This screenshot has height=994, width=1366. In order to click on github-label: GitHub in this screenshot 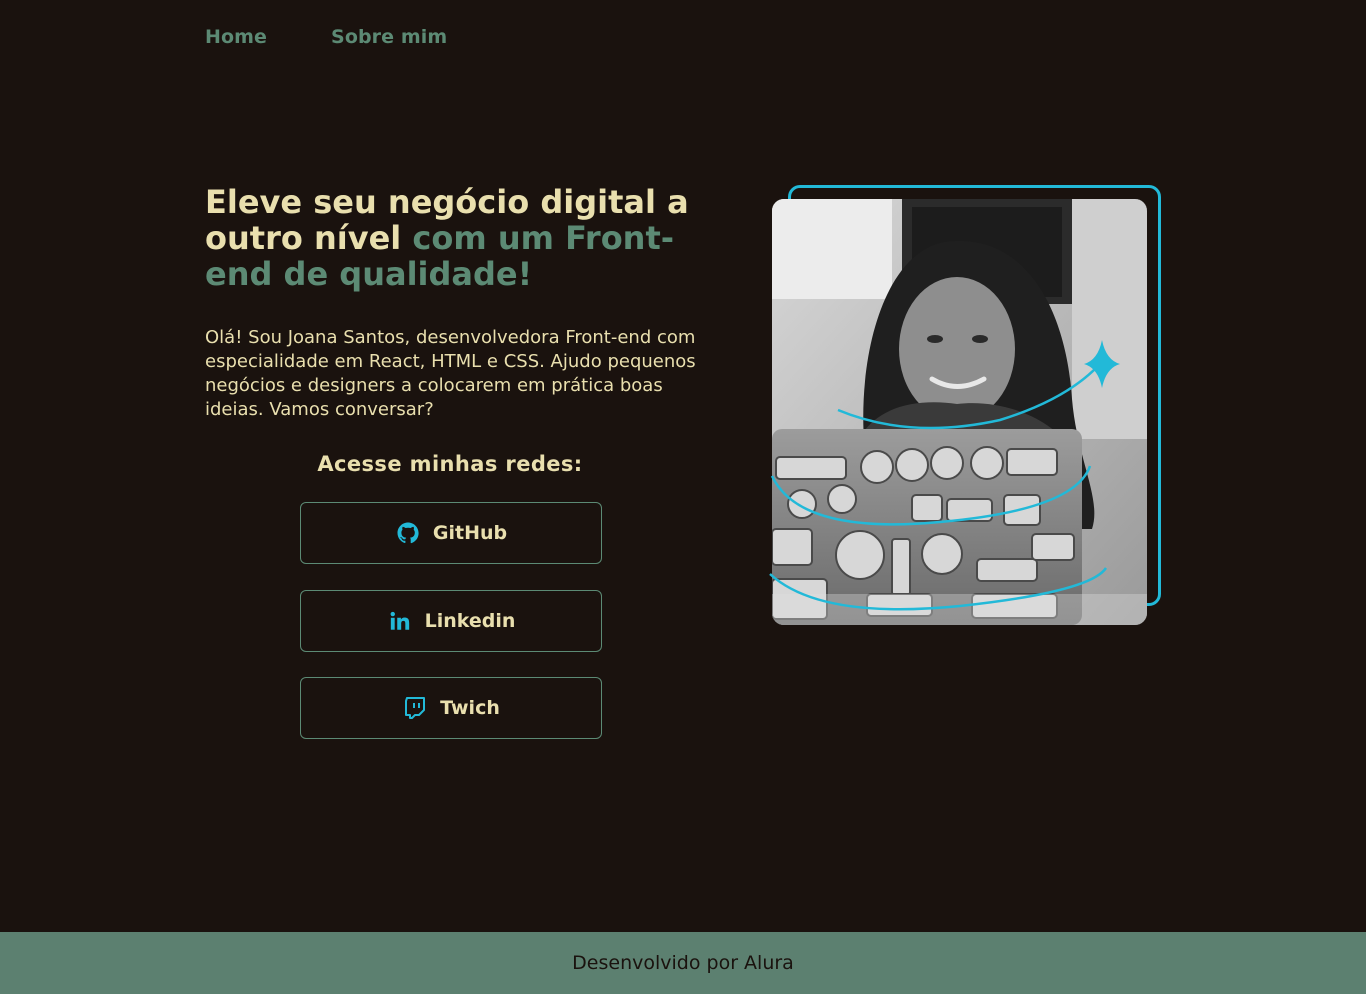, I will do `click(470, 533)`.